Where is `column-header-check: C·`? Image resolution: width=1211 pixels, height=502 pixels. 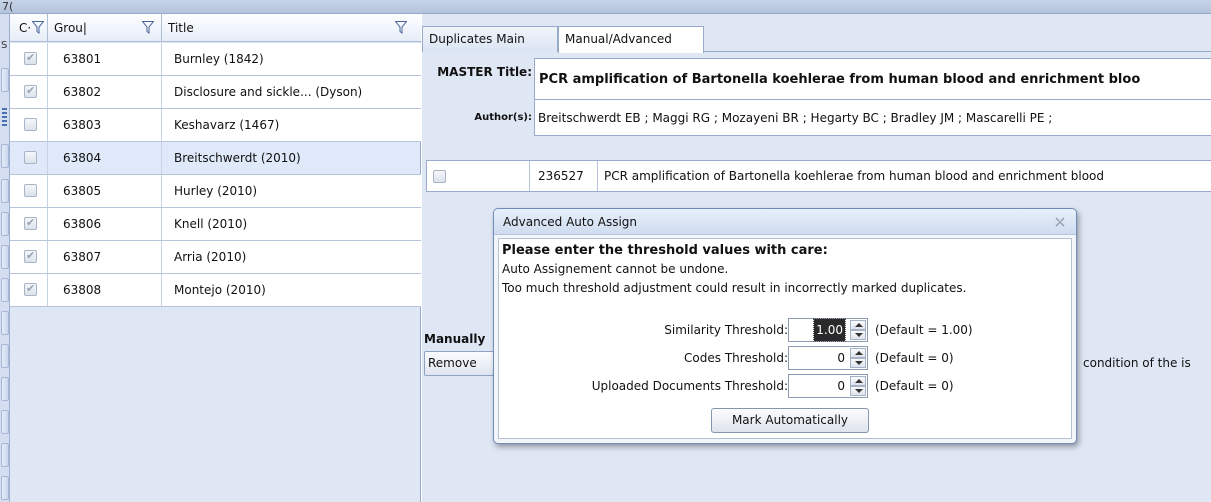
column-header-check: C· is located at coordinates (29, 28).